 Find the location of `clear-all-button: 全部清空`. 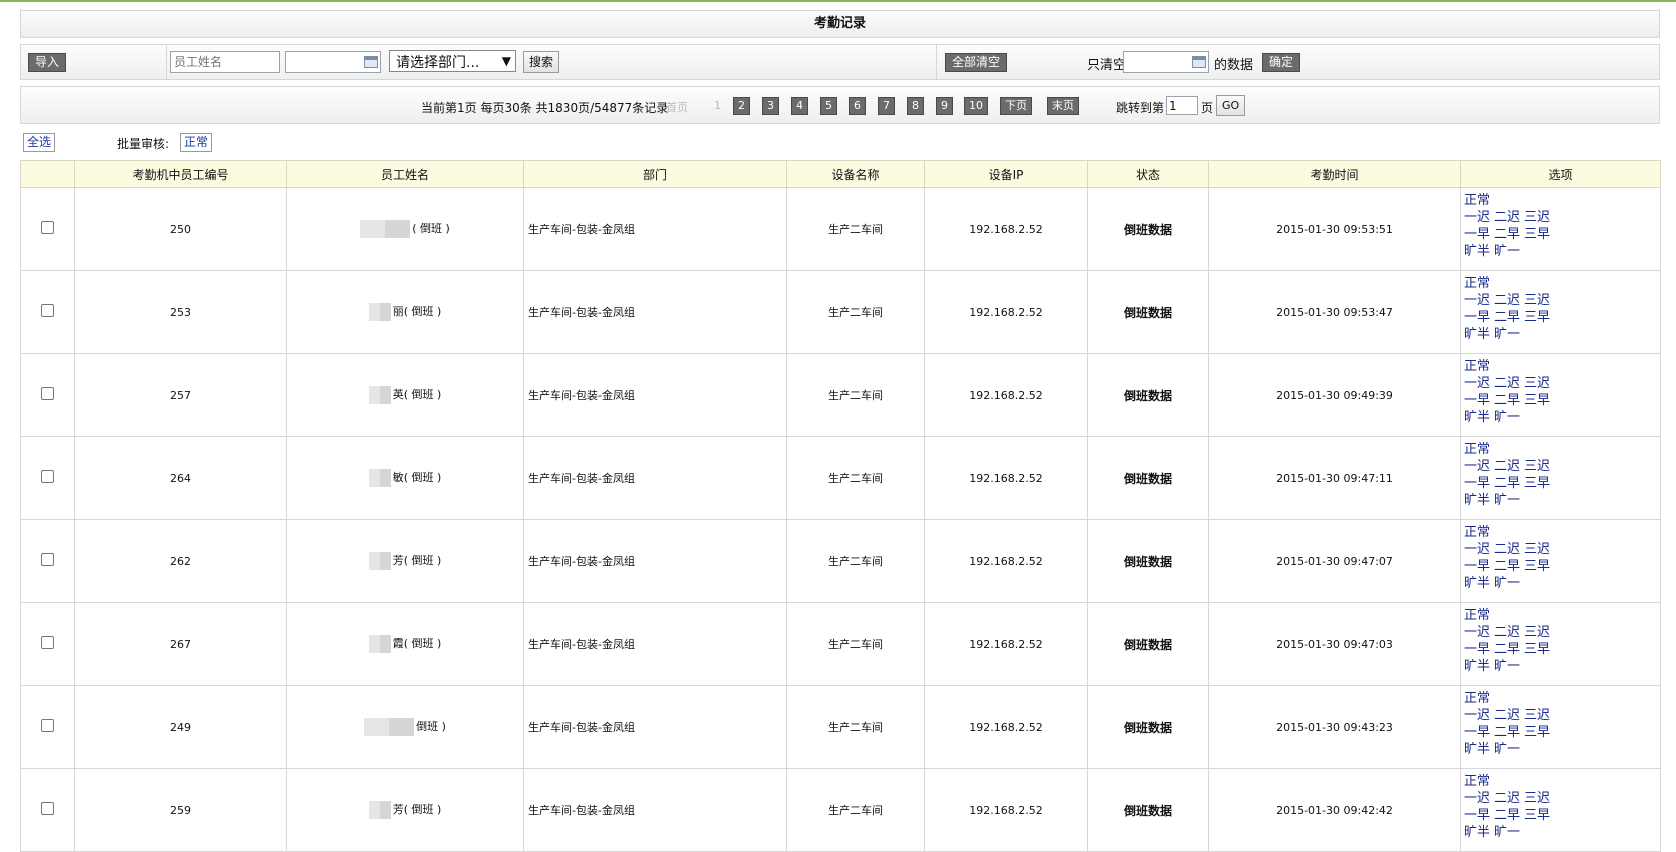

clear-all-button: 全部清空 is located at coordinates (976, 62).